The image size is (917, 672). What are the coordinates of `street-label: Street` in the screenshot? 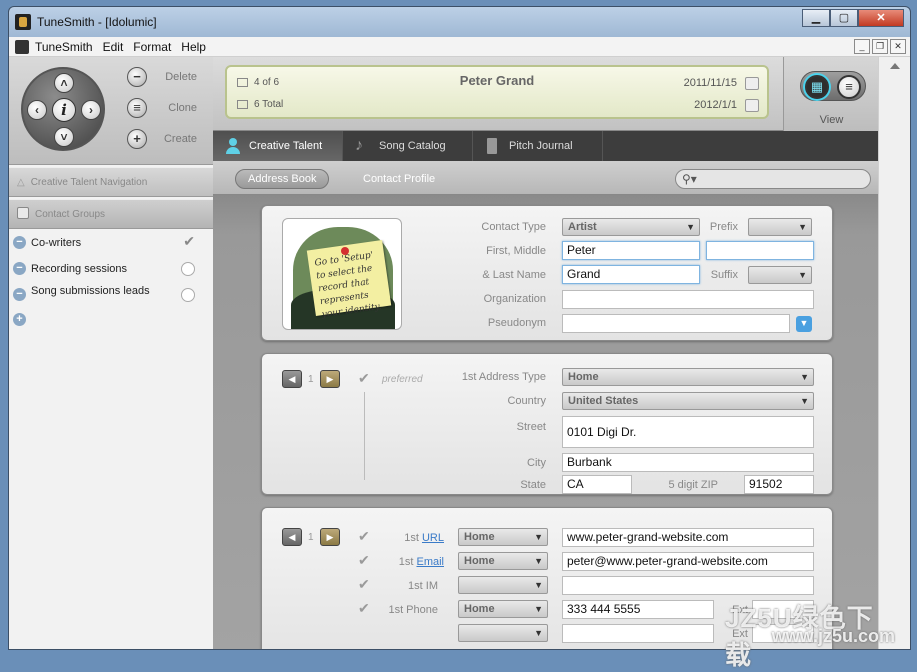 It's located at (531, 427).